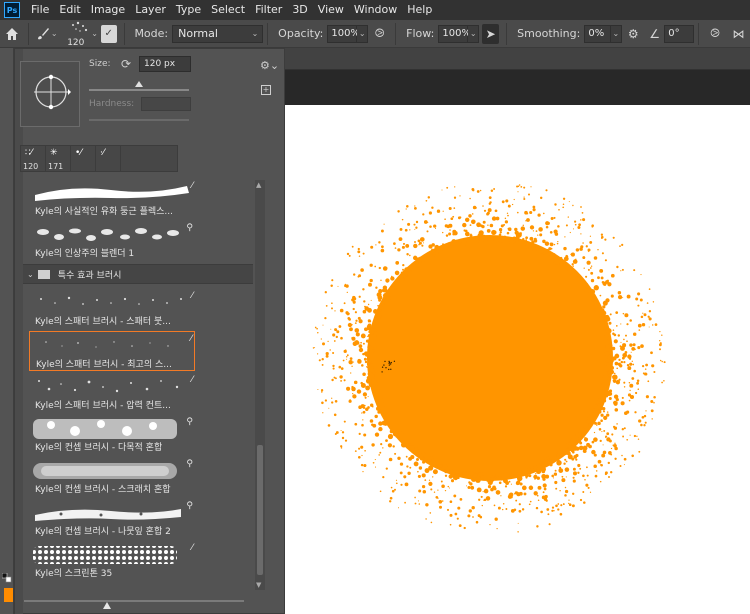 The width and height of the screenshot is (750, 614). I want to click on recent-brush: •⁄, so click(83, 158).